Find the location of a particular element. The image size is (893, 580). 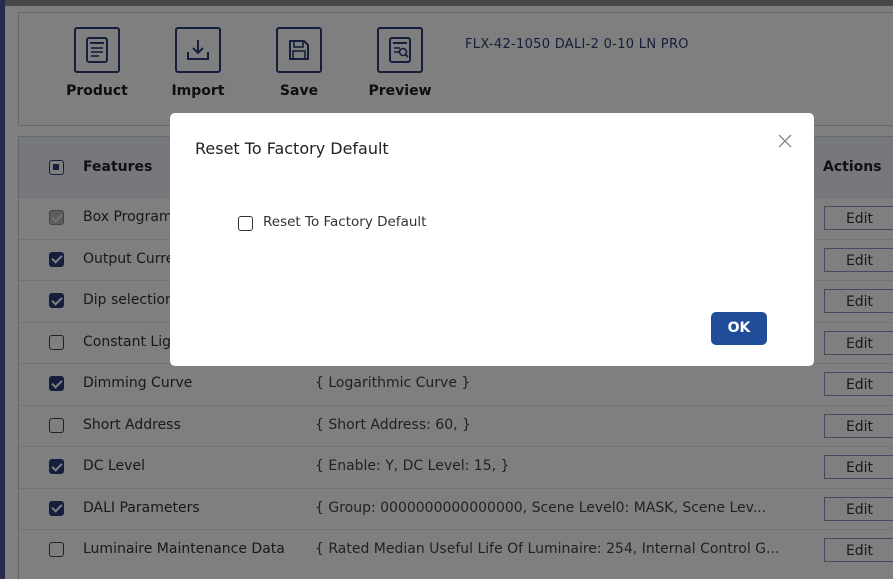

reset-factory-default-checkbox is located at coordinates (245, 223).